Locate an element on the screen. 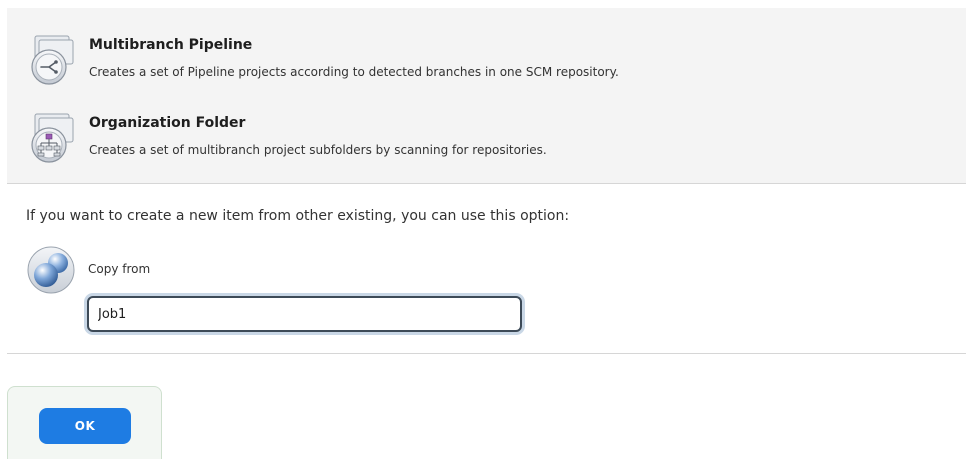 The height and width of the screenshot is (459, 966). multibranch-pipeline-icon is located at coordinates (51, 60).